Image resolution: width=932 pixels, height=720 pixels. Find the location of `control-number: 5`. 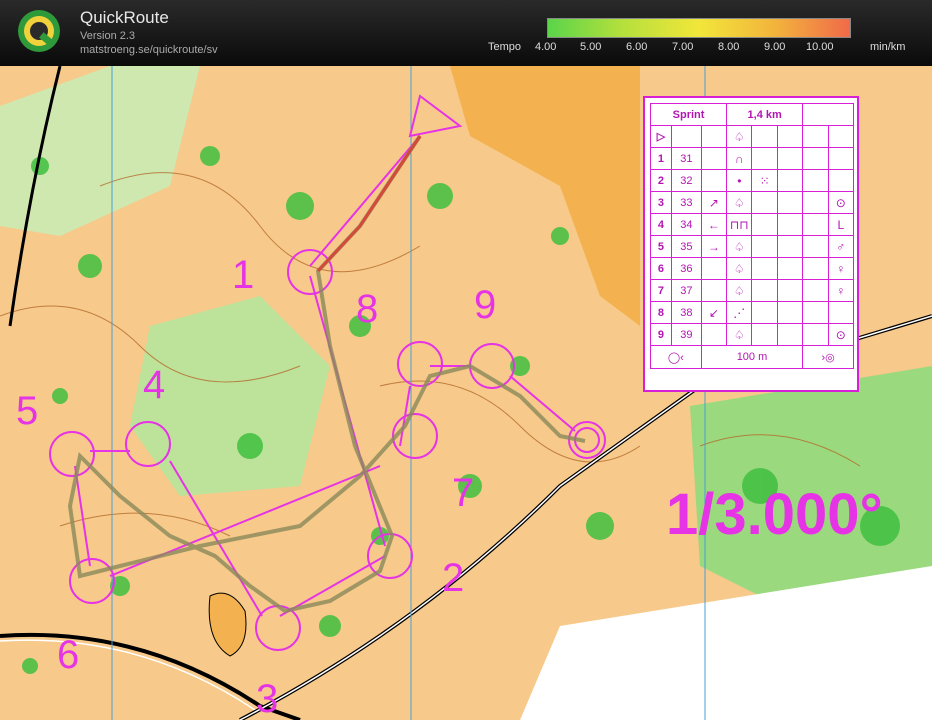

control-number: 5 is located at coordinates (27, 411).